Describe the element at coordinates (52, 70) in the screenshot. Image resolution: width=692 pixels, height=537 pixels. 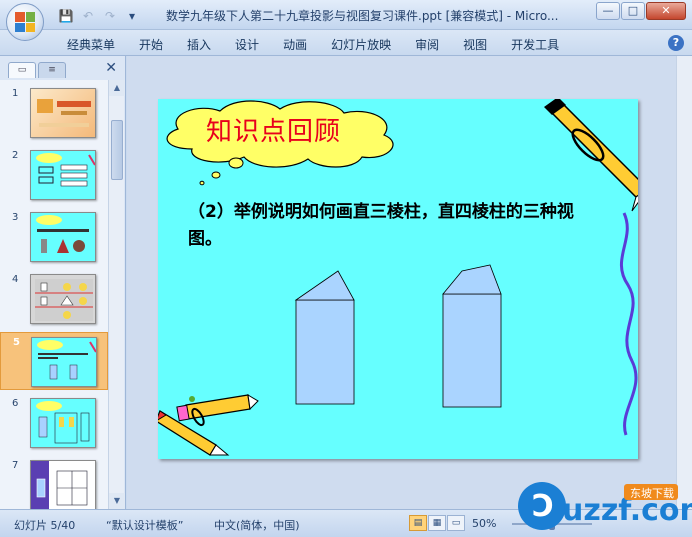
I see `outline-tab-icon: ≡` at that location.